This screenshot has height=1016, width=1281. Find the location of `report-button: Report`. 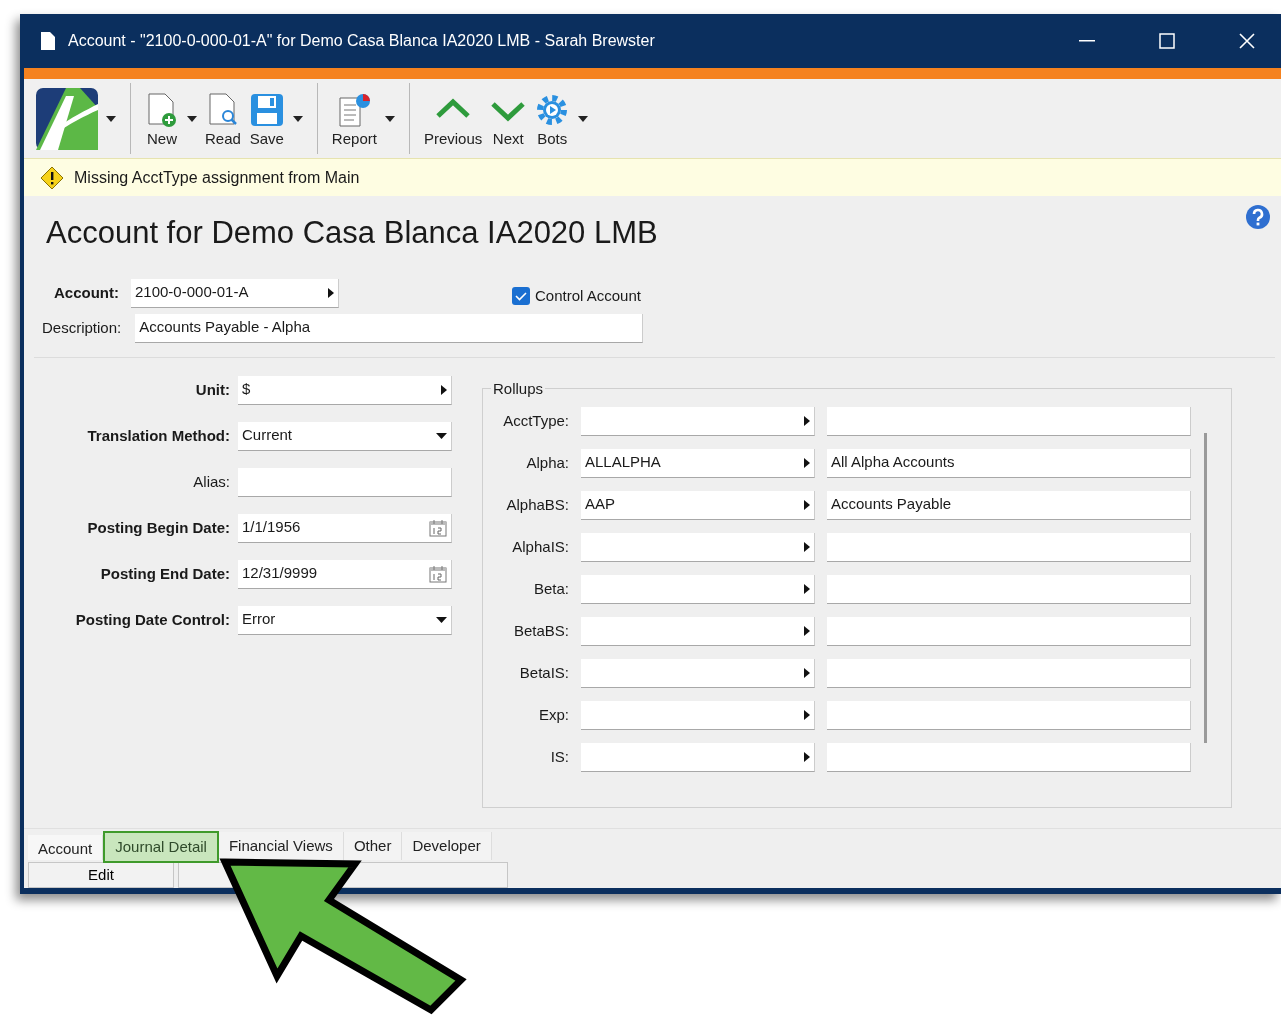

report-button: Report is located at coordinates (354, 118).